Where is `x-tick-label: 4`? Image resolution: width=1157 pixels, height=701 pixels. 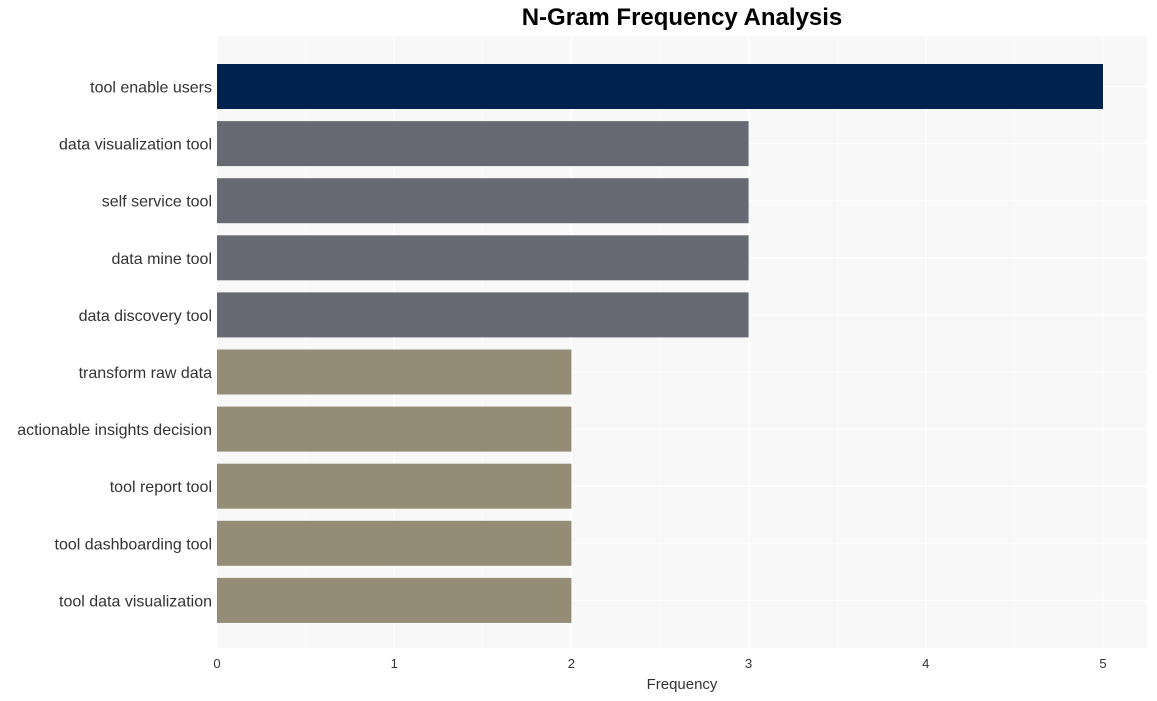 x-tick-label: 4 is located at coordinates (925, 663).